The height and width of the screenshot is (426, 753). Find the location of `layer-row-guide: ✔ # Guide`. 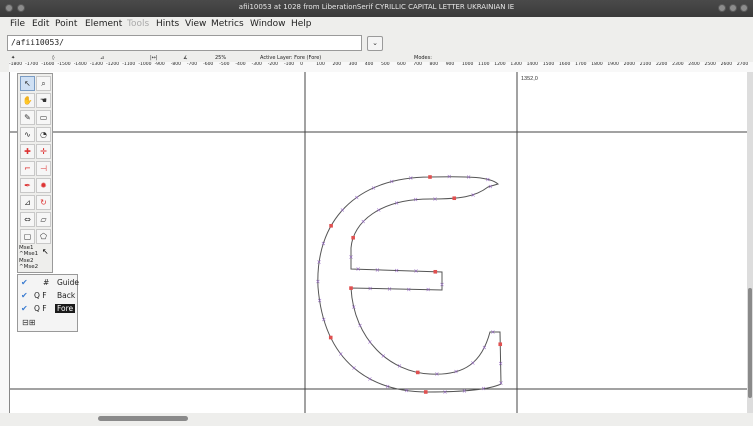

layer-row-guide: ✔ # Guide is located at coordinates (50, 284).